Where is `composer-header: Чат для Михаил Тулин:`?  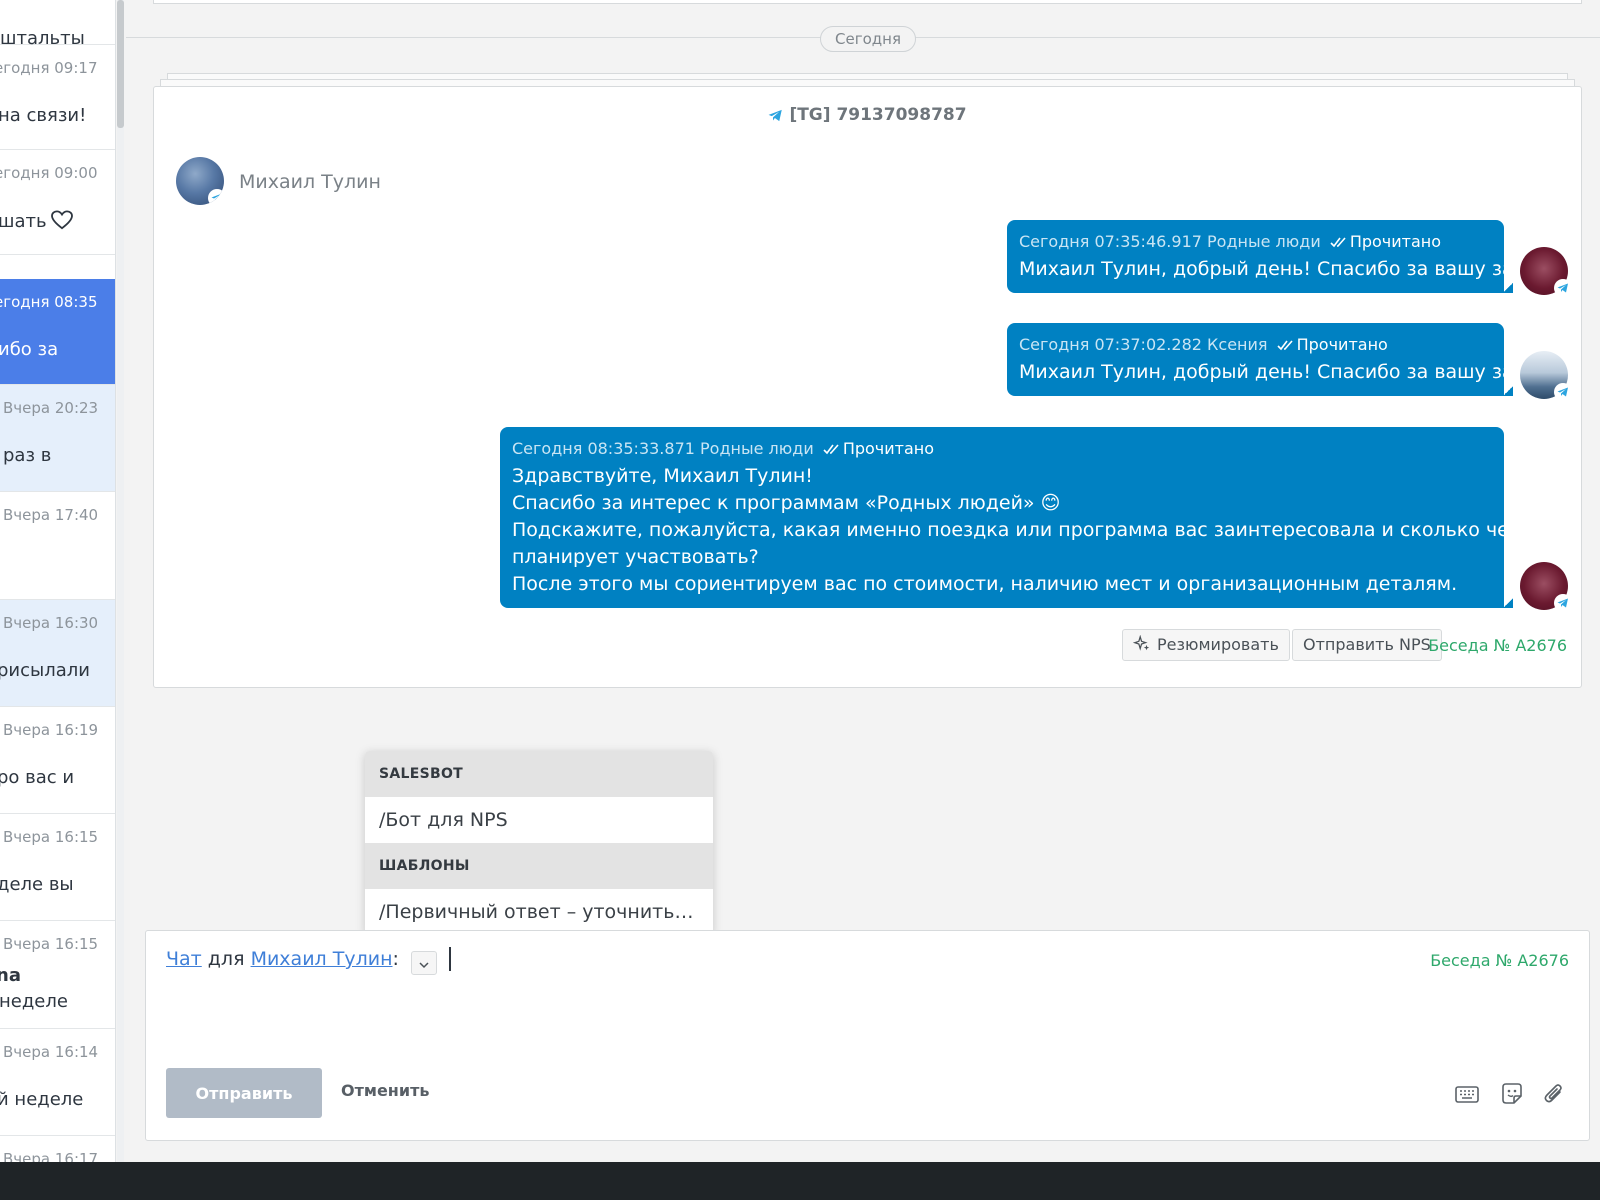 composer-header: Чат для Михаил Тулин: is located at coordinates (308, 961).